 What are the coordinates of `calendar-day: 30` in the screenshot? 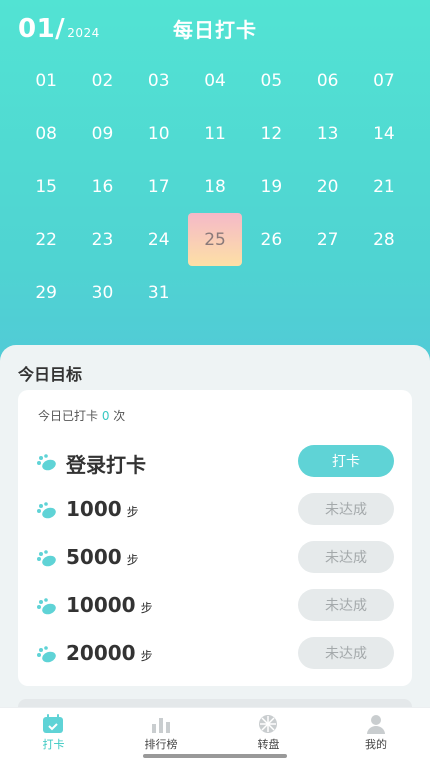 It's located at (102, 292).